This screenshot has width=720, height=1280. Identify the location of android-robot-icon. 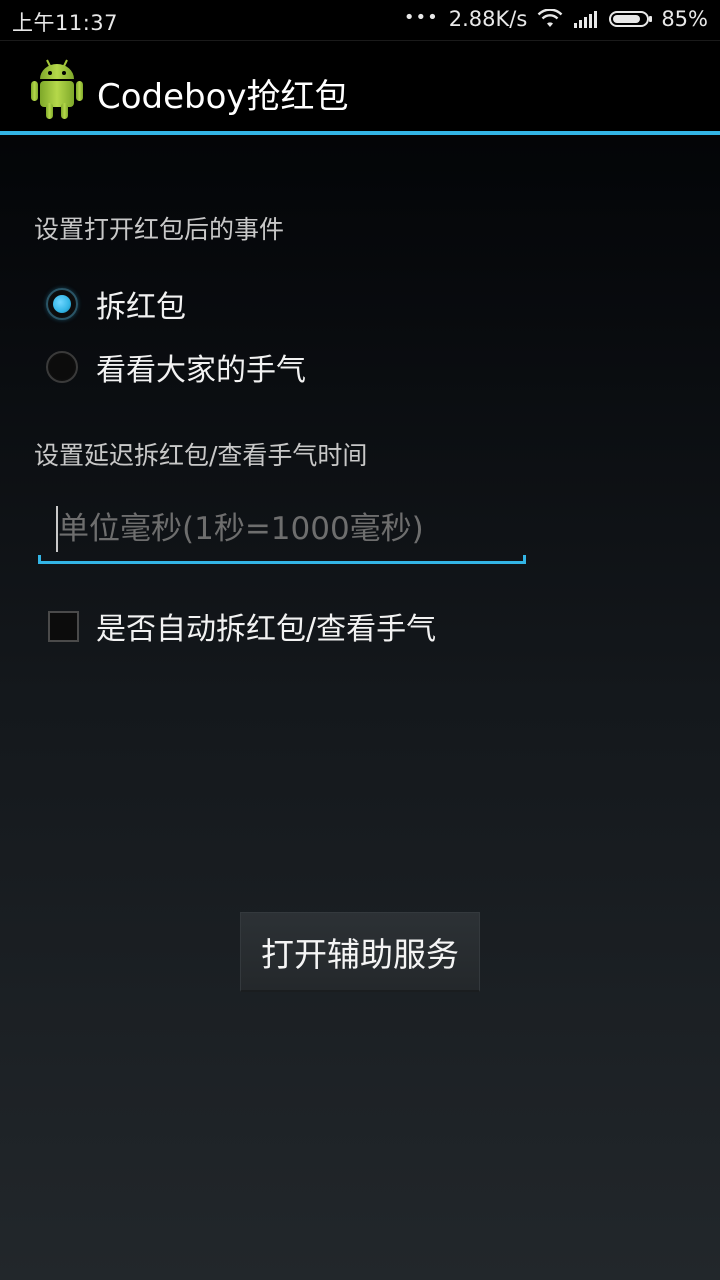
(57, 89).